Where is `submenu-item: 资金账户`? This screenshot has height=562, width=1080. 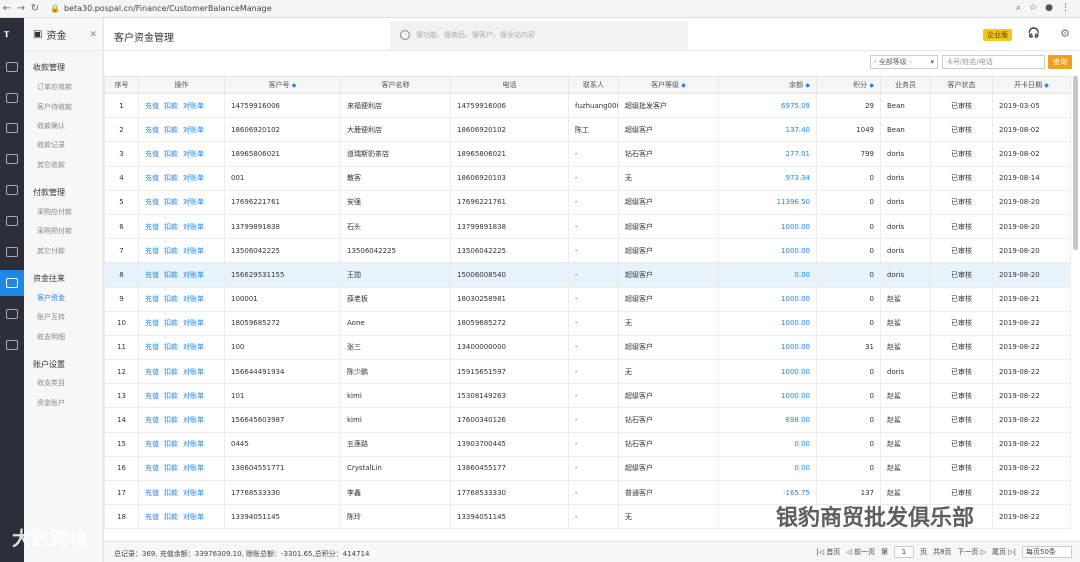 submenu-item: 资金账户 is located at coordinates (51, 403).